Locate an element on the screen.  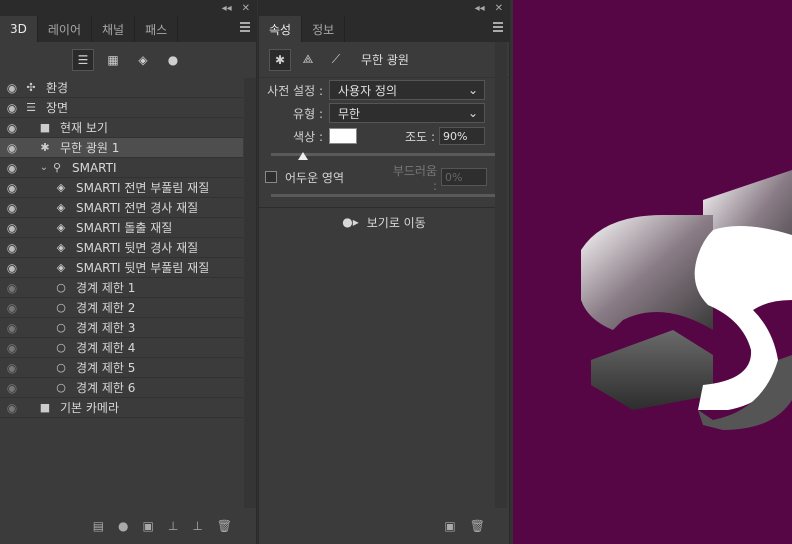
panel-header-strip: ◂◂ ✕ is located at coordinates (384, 8).